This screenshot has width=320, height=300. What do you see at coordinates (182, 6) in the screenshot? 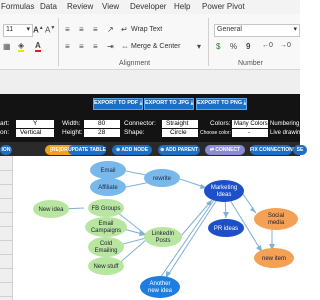
I see `menu-help: Help` at bounding box center [182, 6].